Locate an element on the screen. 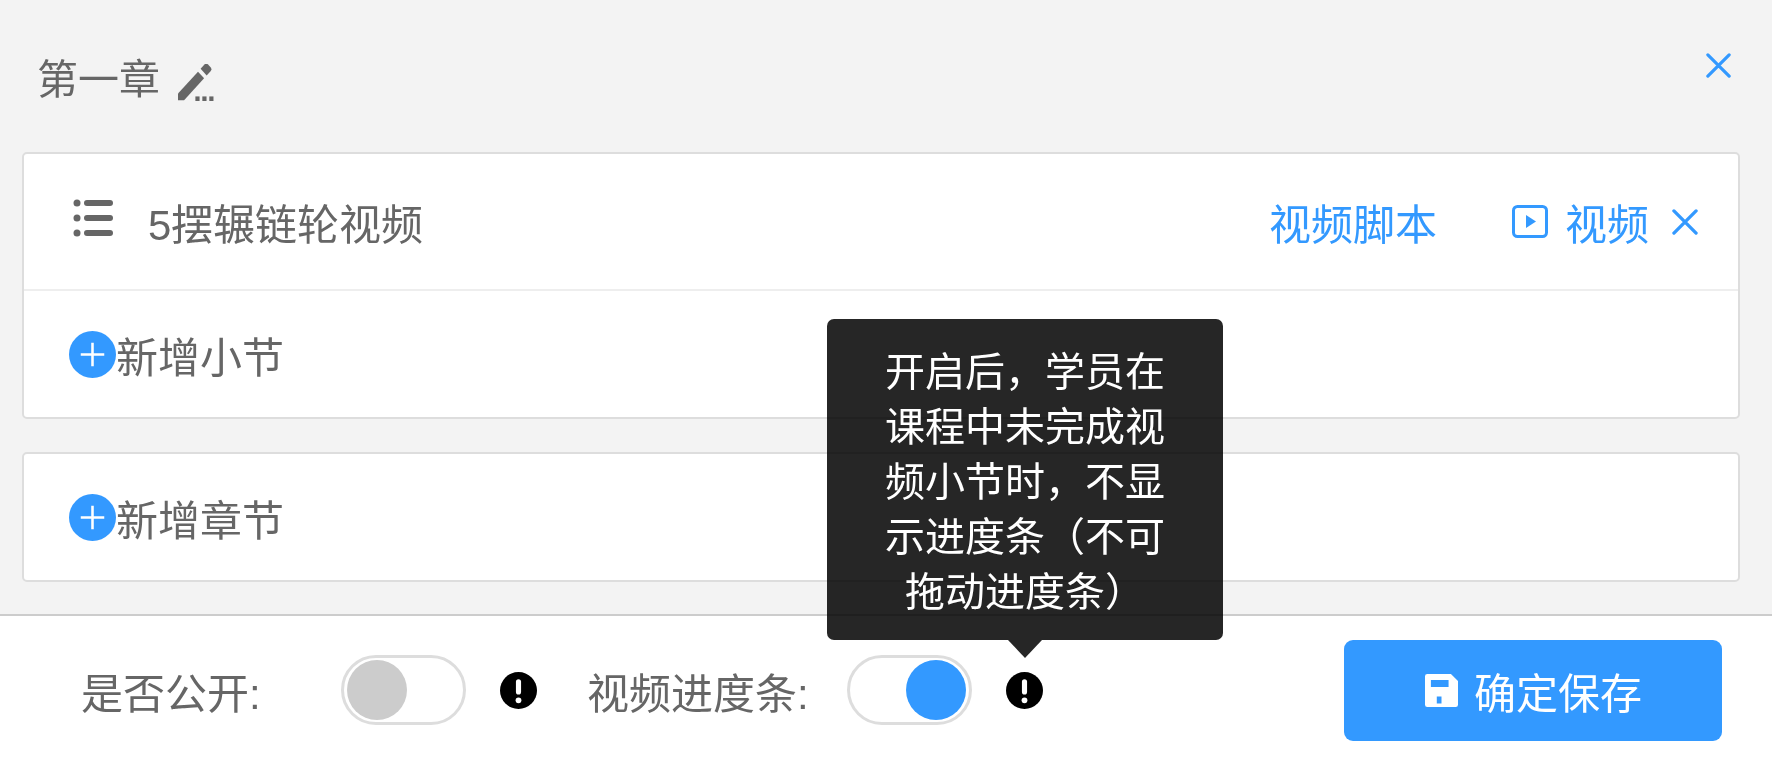 Image resolution: width=1772 pixels, height=764 pixels. tooltip: 开启后，学员在课程中未完成视频小节时，不显示进度条（不可拖动进度条） is located at coordinates (1024, 488).